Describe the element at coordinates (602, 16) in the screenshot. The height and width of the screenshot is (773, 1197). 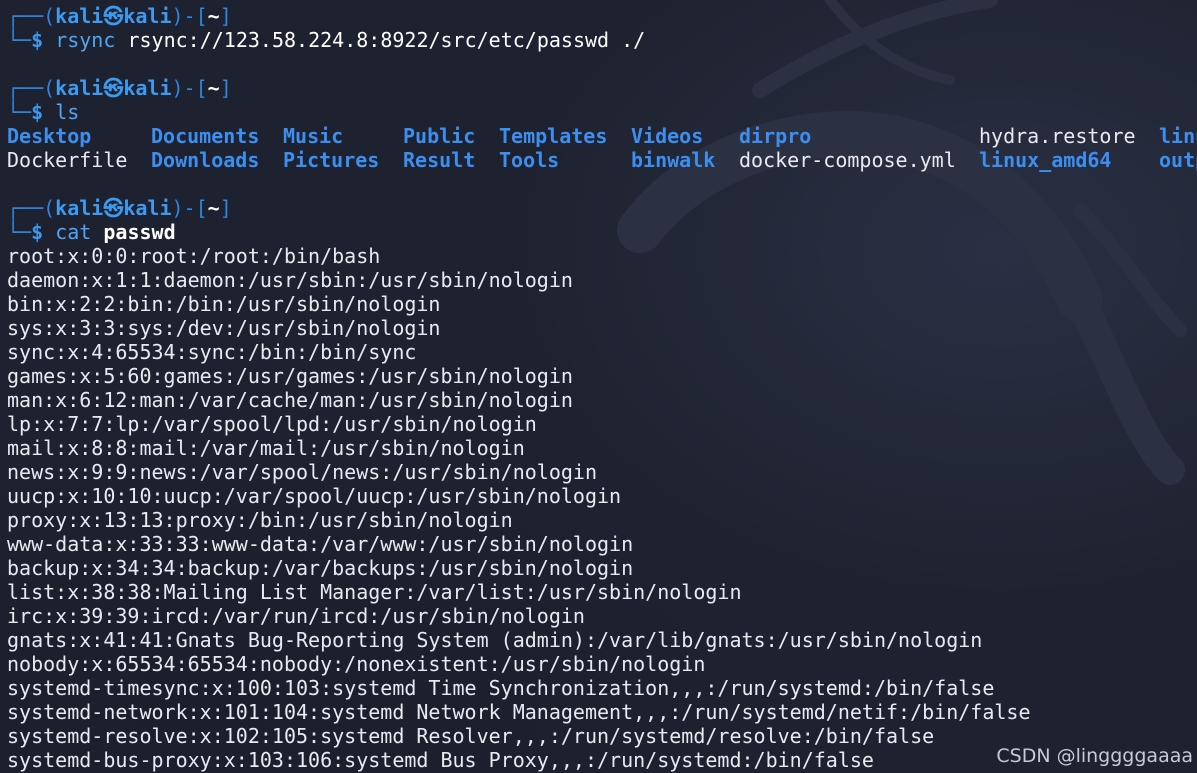
I see `prompt-line-1: ┌──(kali㉿kali)-[~]` at that location.